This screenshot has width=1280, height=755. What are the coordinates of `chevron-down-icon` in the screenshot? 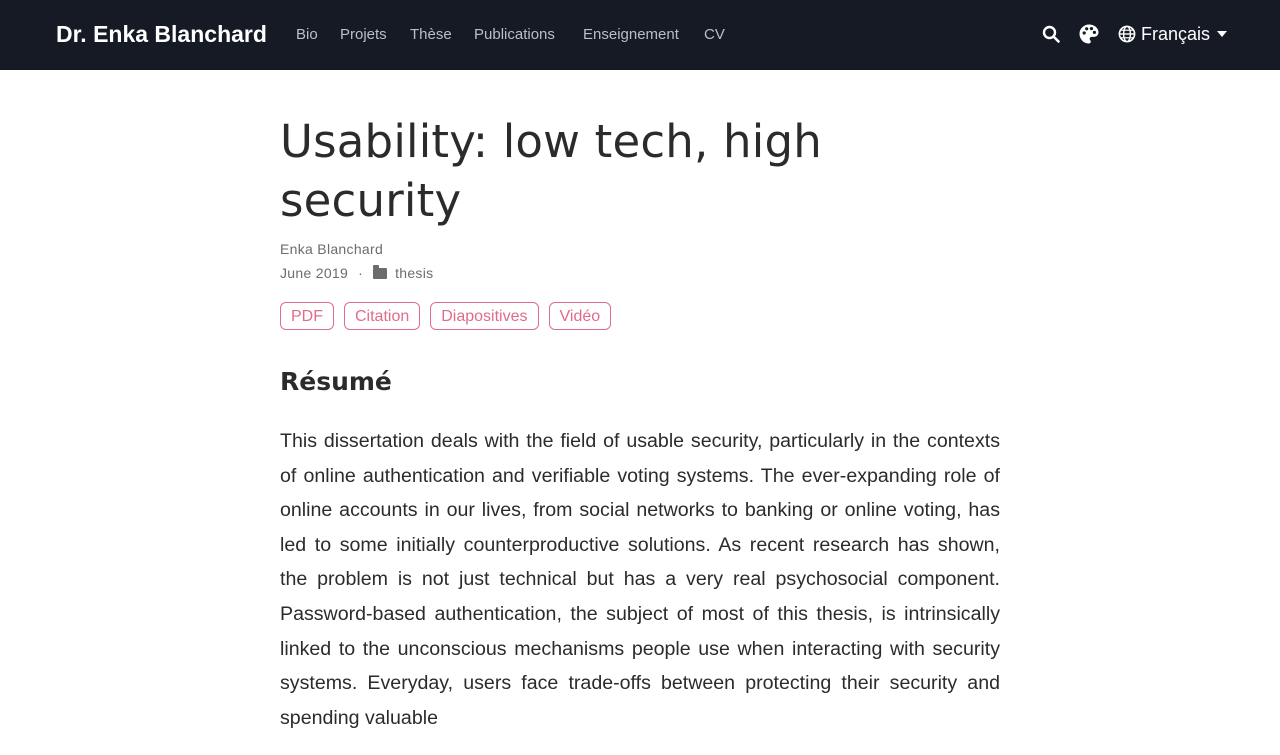 It's located at (1222, 34).